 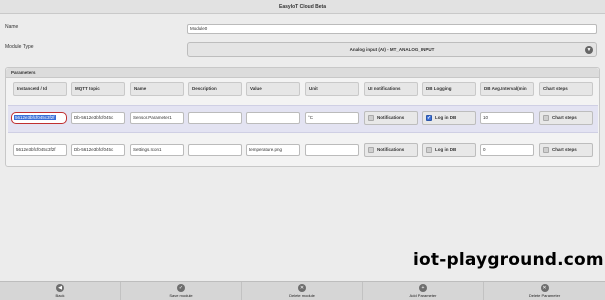 What do you see at coordinates (157, 118) in the screenshot?
I see `parameter-name-field: Sensor.Parameter1` at bounding box center [157, 118].